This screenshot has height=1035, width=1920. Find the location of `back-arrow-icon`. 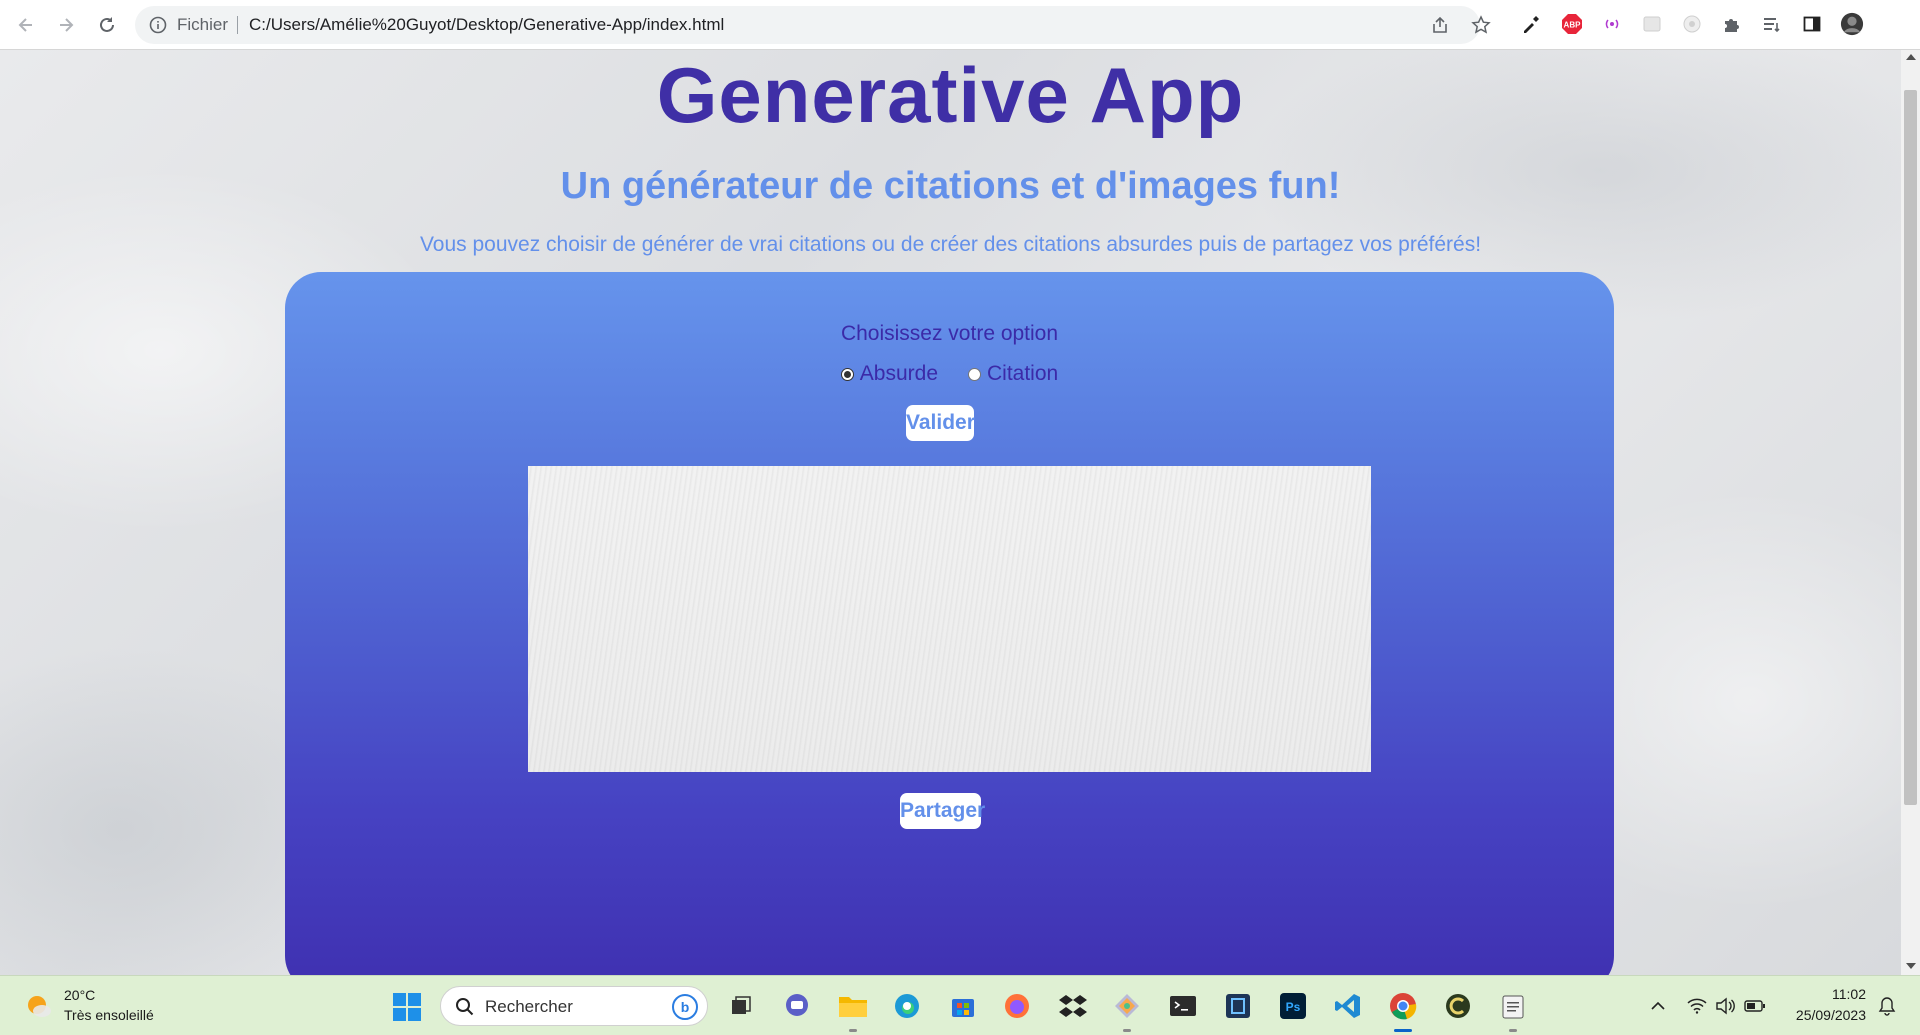

back-arrow-icon is located at coordinates (25, 25).